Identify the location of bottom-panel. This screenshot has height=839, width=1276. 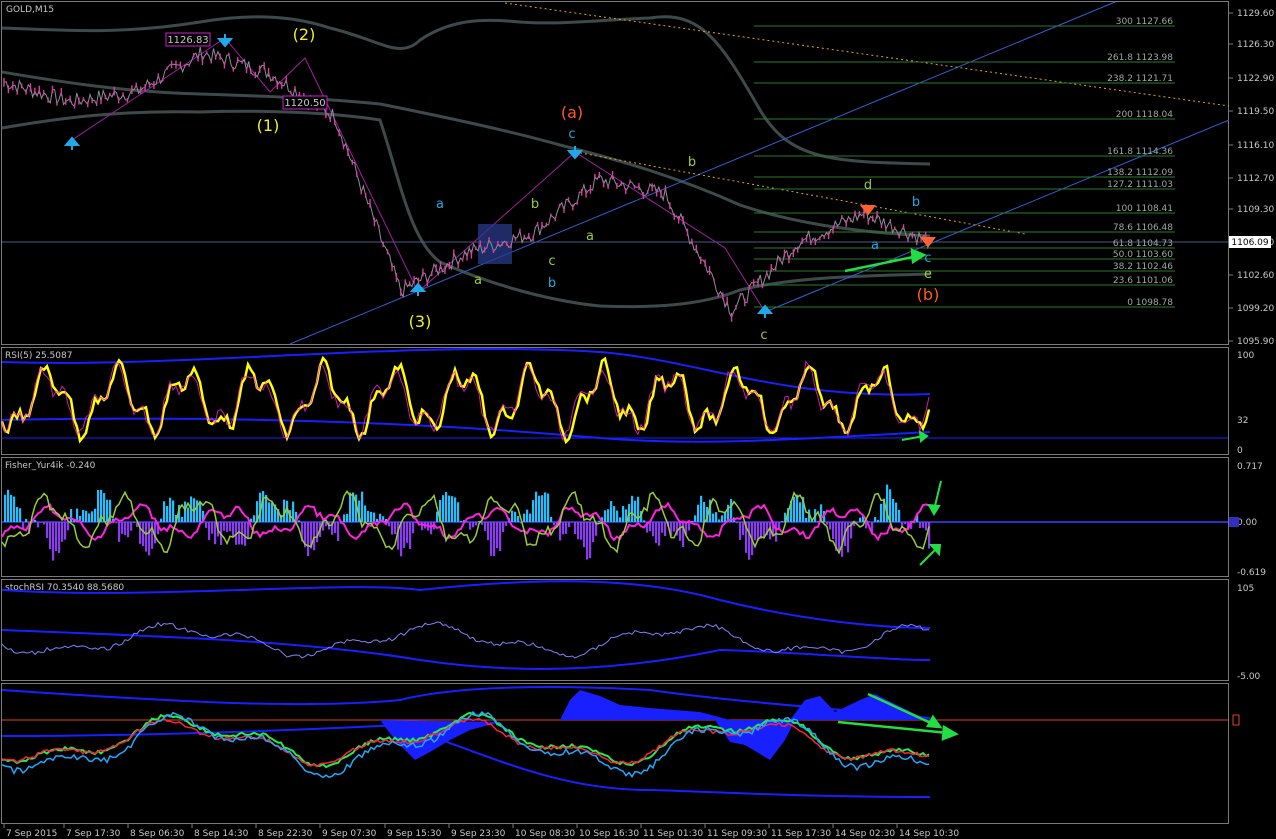
(620, 742).